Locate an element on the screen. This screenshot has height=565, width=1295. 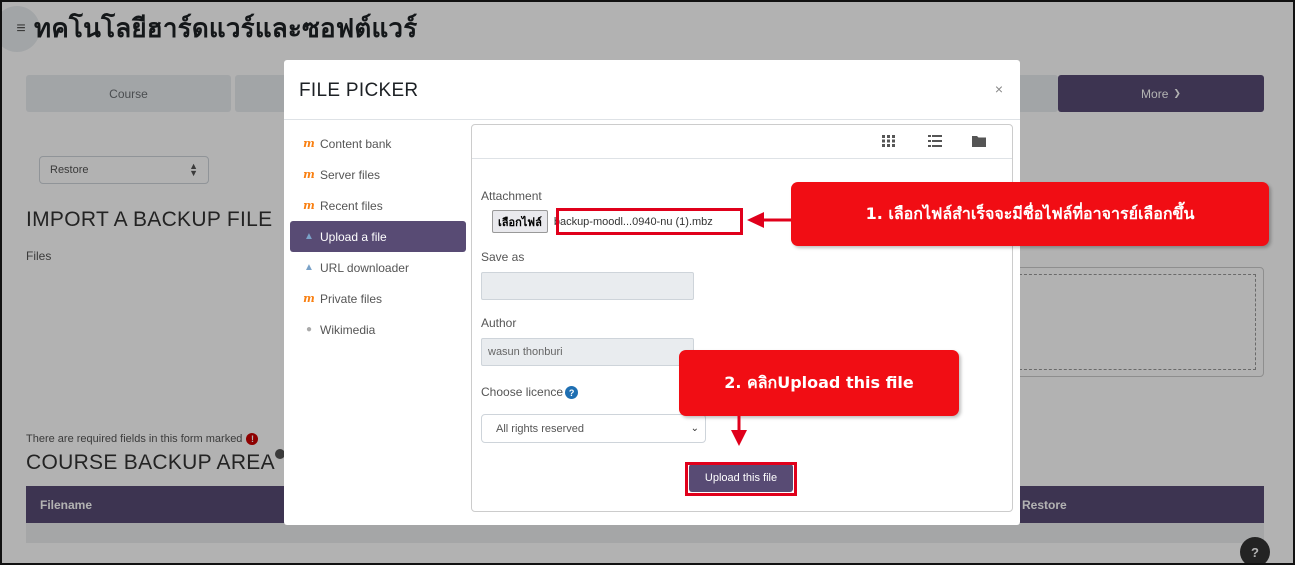
grid-view-icon is located at coordinates (888, 142).